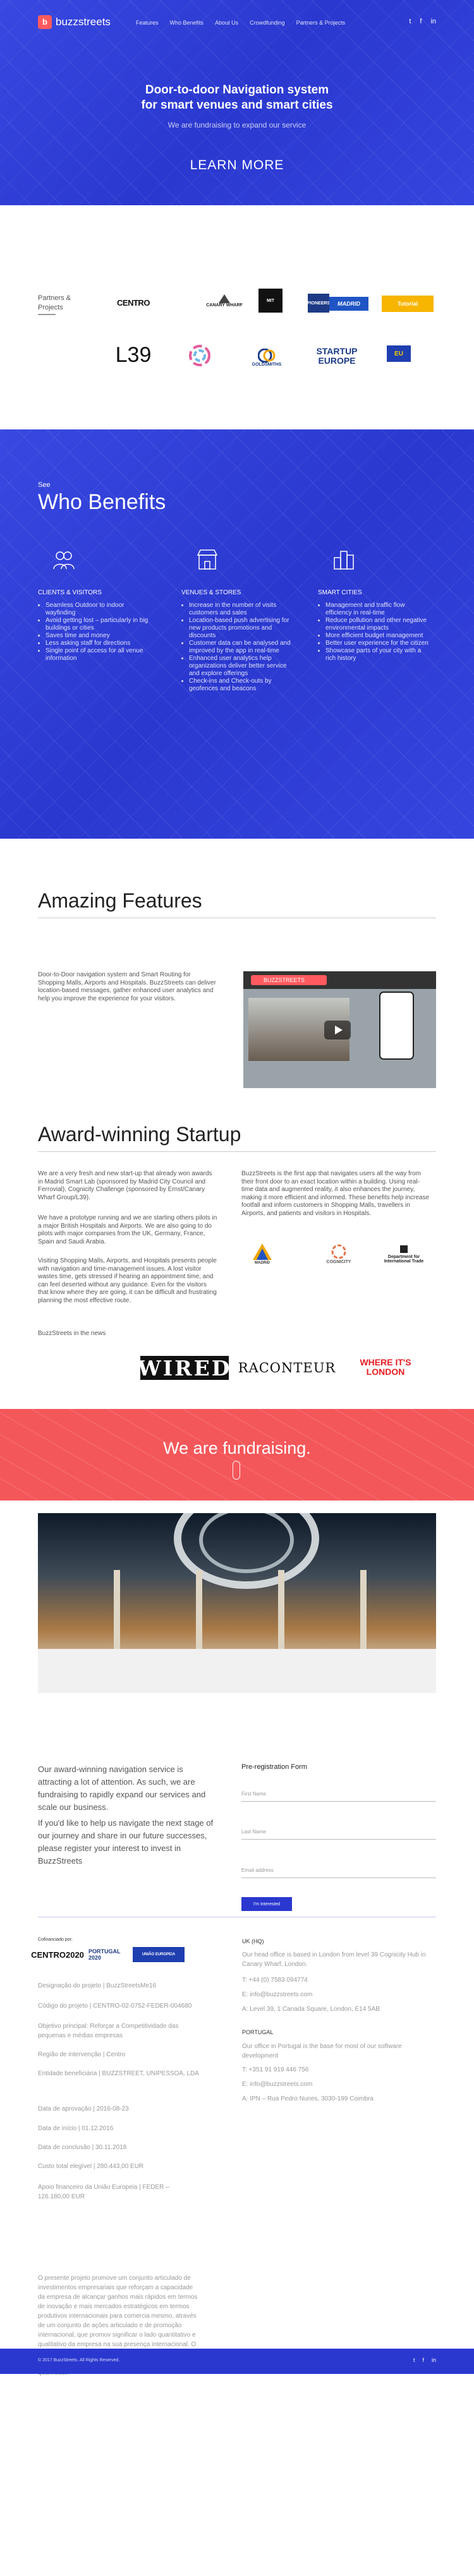 The height and width of the screenshot is (2576, 474). What do you see at coordinates (267, 355) in the screenshot?
I see `gdbrc-icon` at bounding box center [267, 355].